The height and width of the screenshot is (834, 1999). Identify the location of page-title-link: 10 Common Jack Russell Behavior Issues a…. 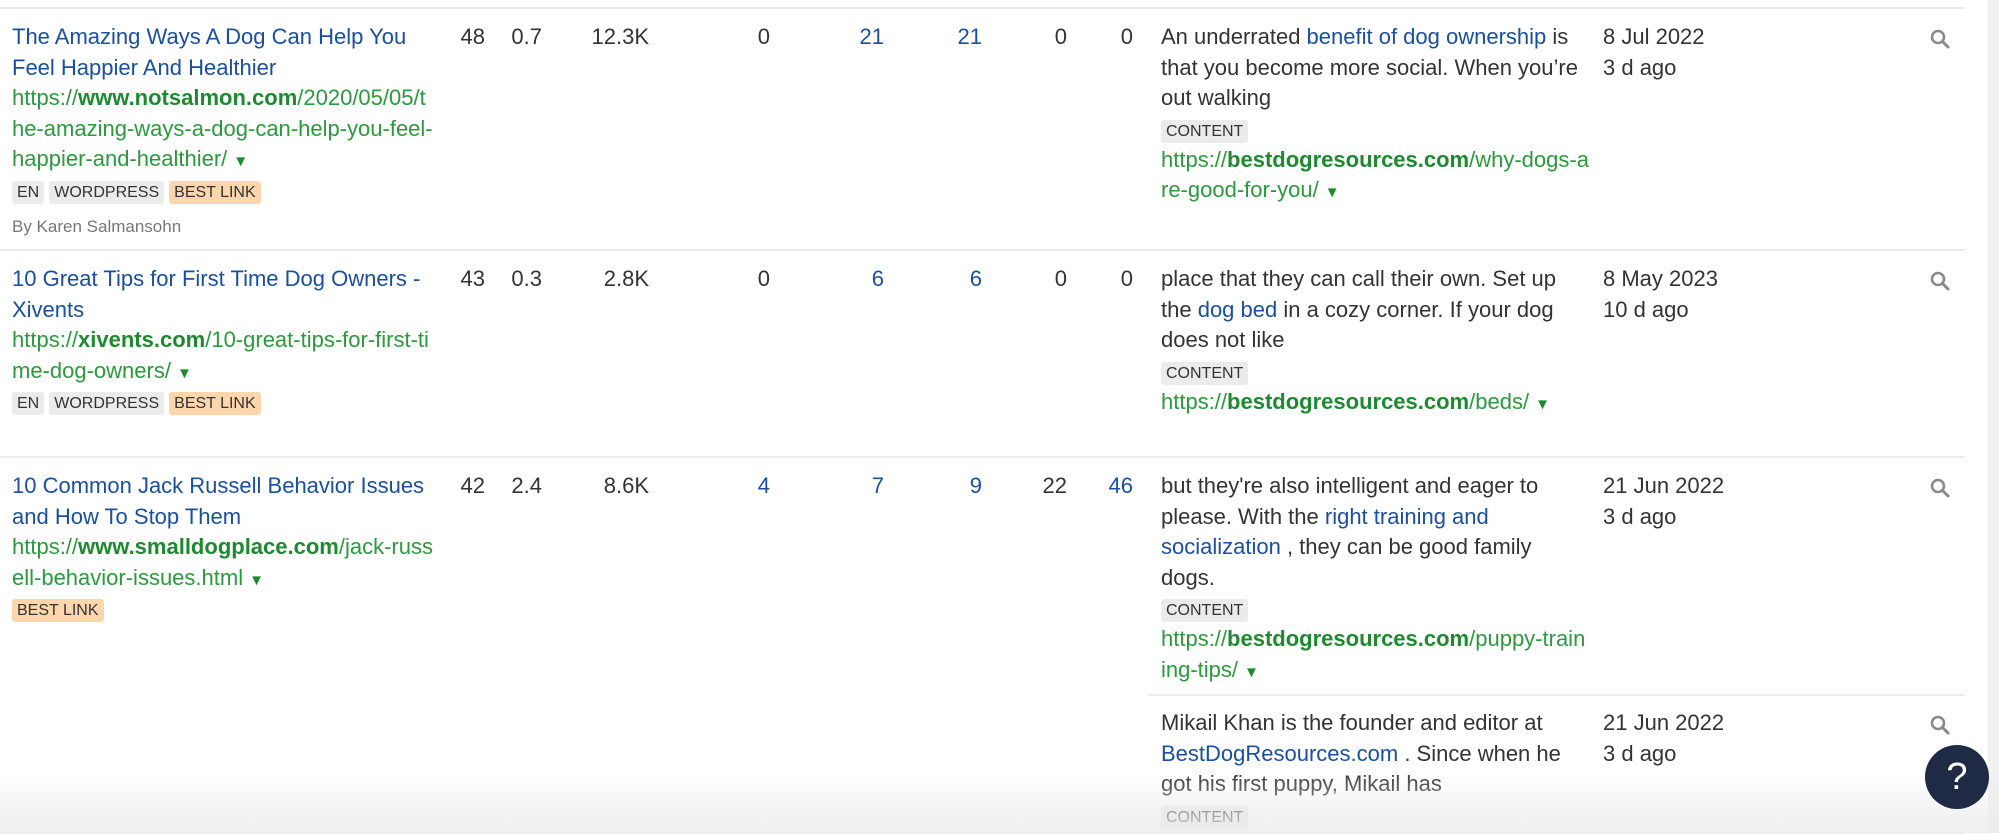
(224, 501).